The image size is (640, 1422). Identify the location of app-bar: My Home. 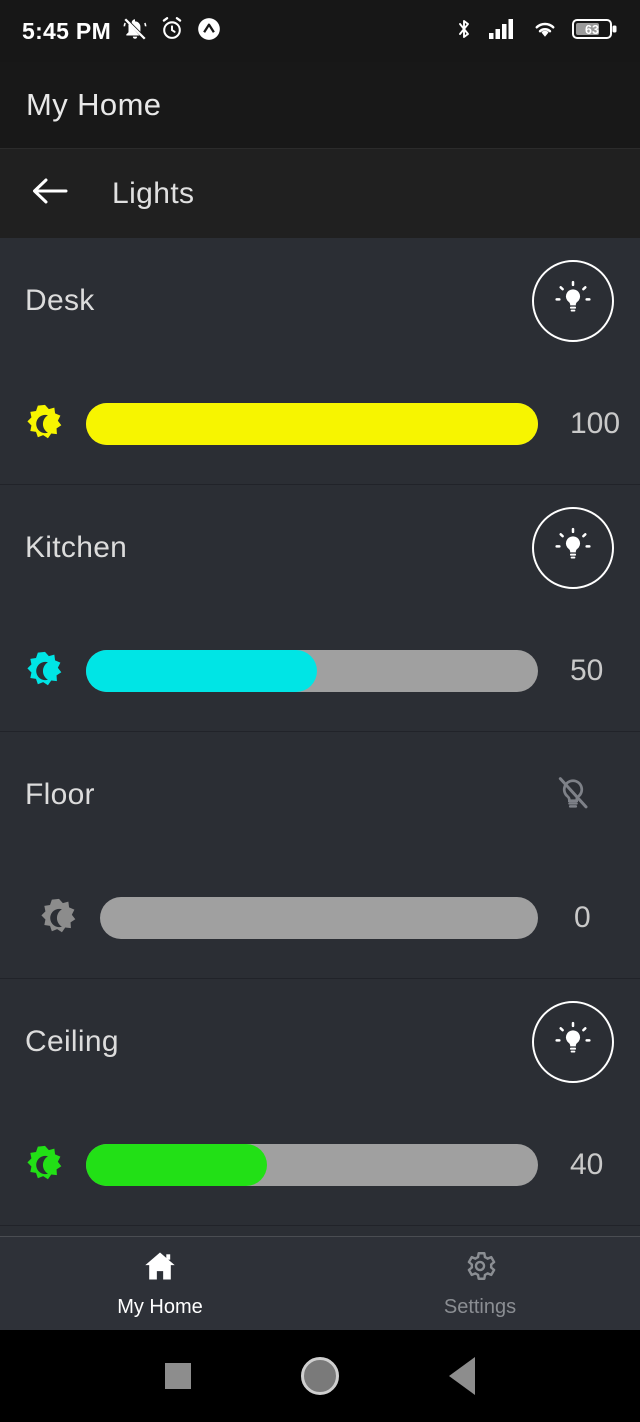
(320, 105).